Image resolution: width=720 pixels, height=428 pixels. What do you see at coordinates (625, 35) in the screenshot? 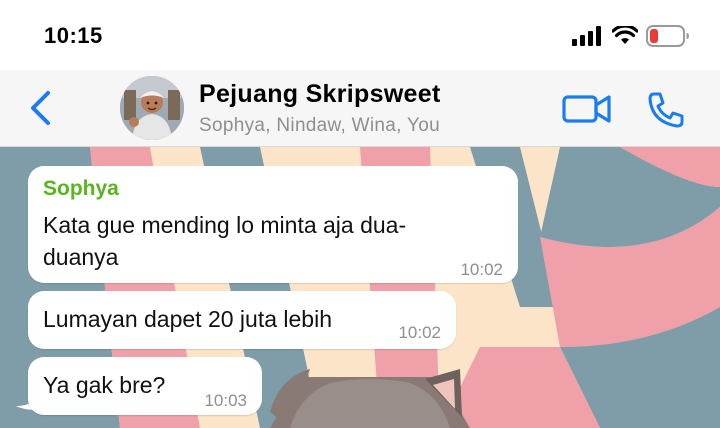
I see `wifi-icon` at bounding box center [625, 35].